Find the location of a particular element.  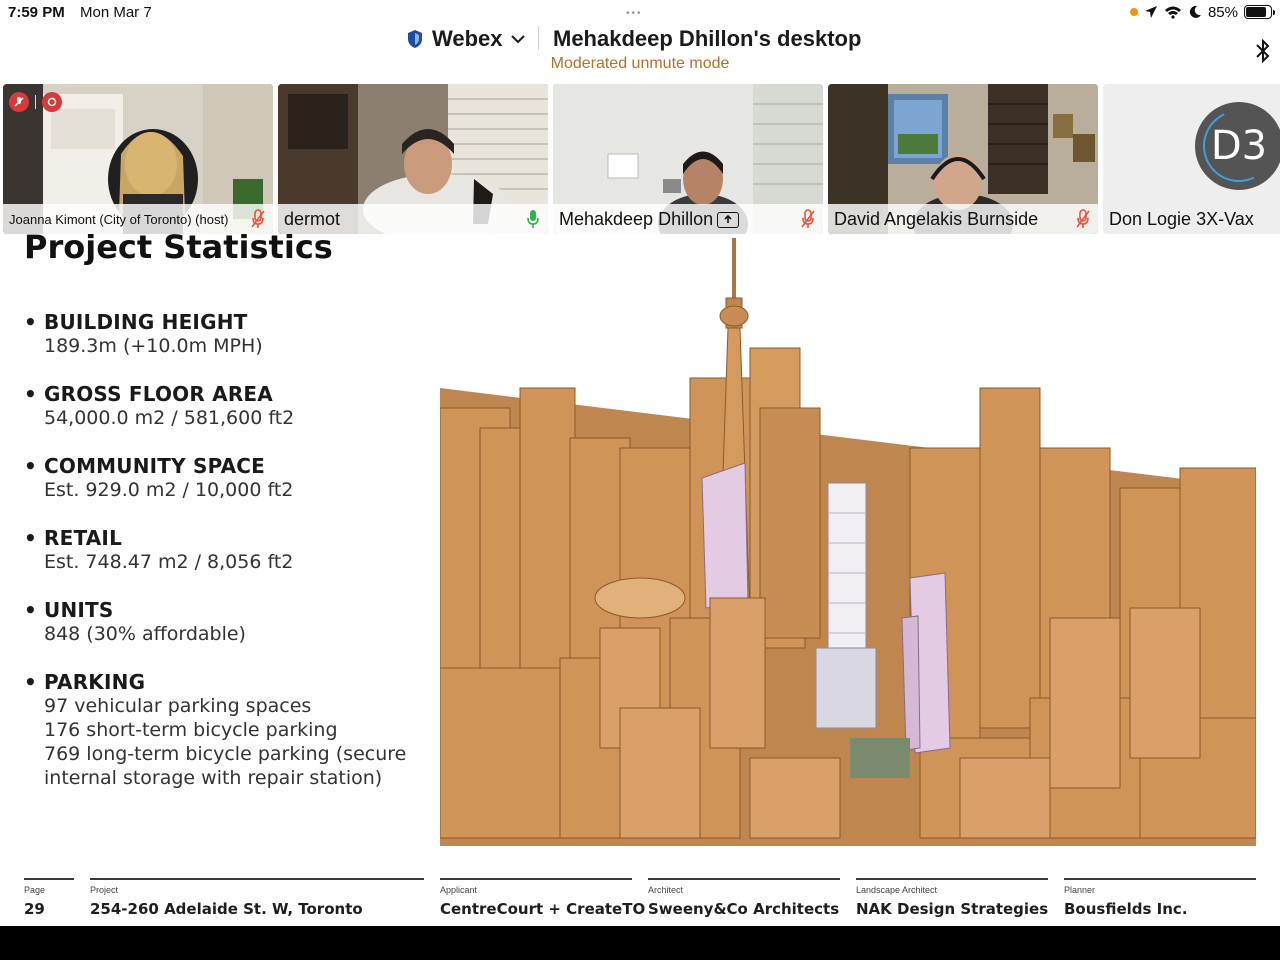

status-indicators: 85% is located at coordinates (1202, 12).